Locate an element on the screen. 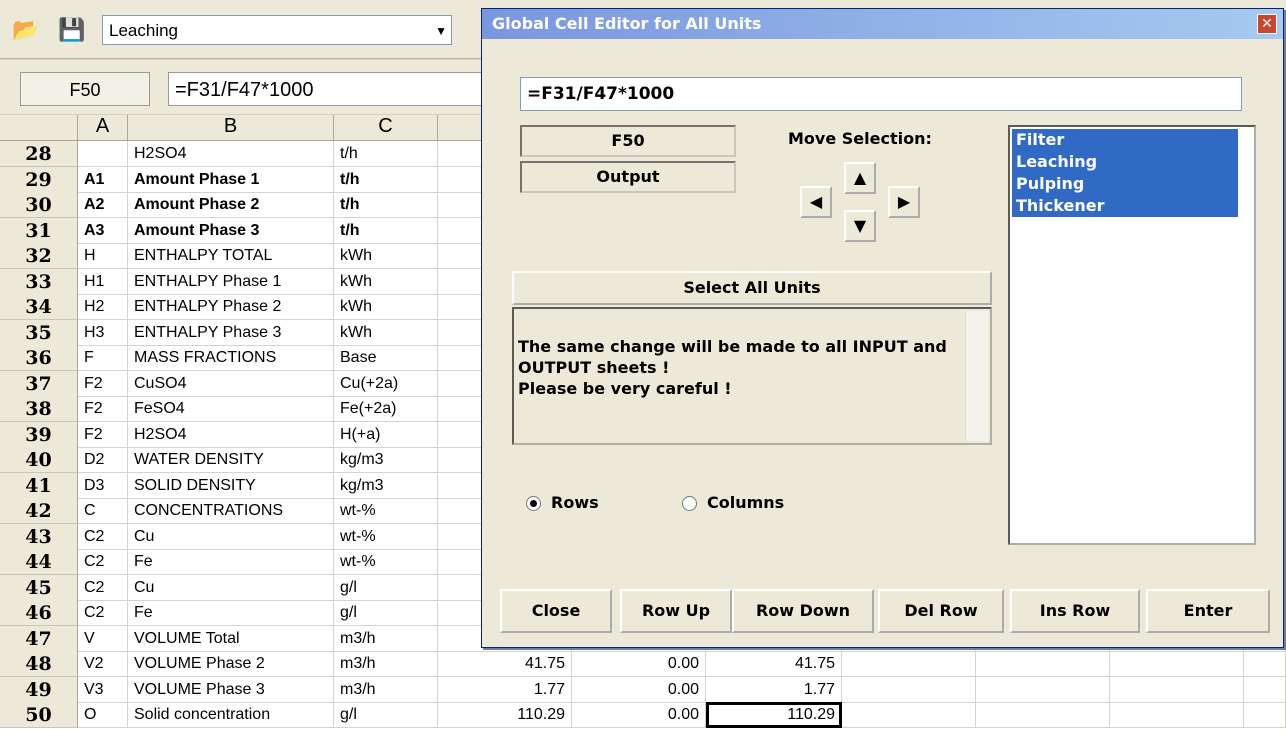  cell-c: g/l is located at coordinates (386, 715).